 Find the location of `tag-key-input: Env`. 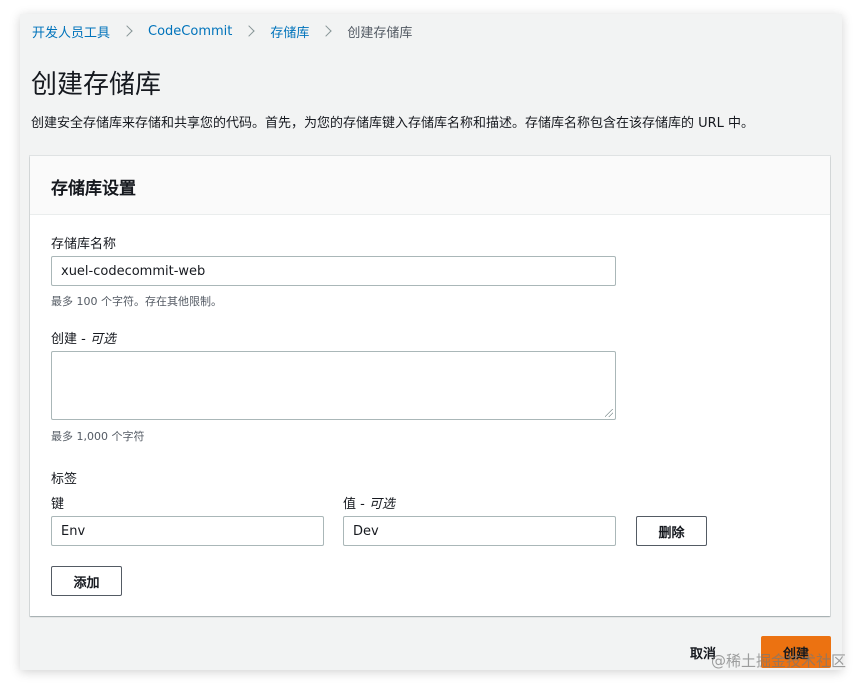

tag-key-input: Env is located at coordinates (187, 531).